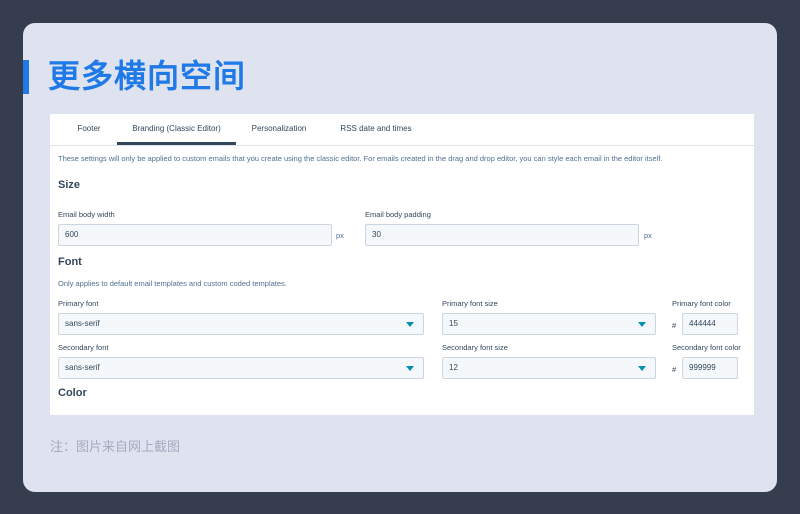 Image resolution: width=800 pixels, height=514 pixels. I want to click on secondary-font-value: sans-serif, so click(82, 367).